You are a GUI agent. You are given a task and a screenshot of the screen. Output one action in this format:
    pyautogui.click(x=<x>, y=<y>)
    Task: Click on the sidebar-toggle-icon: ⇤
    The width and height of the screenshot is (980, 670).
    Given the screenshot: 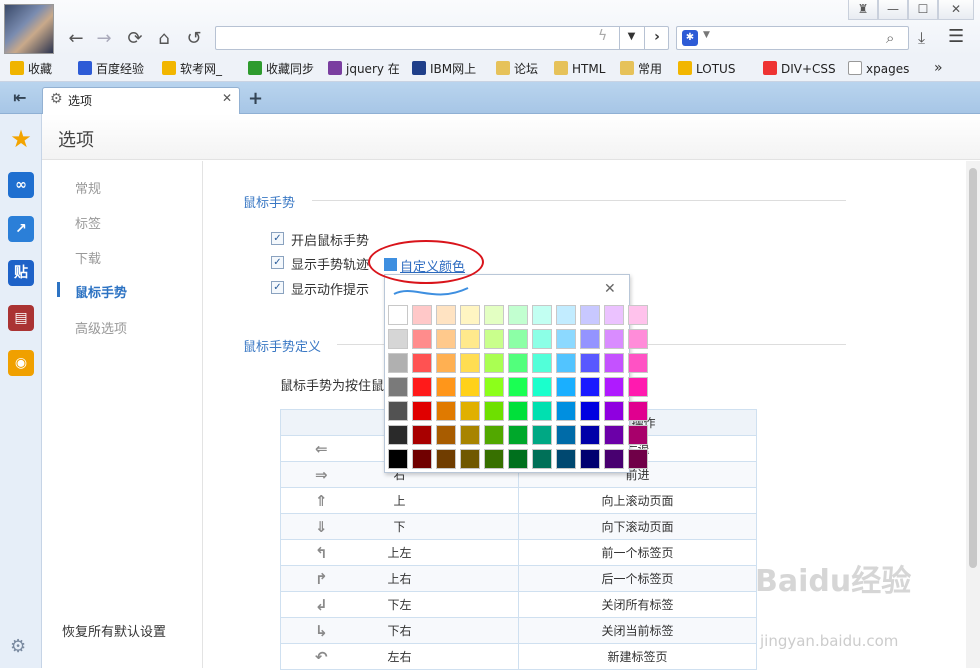 What is the action you would take?
    pyautogui.click(x=20, y=98)
    